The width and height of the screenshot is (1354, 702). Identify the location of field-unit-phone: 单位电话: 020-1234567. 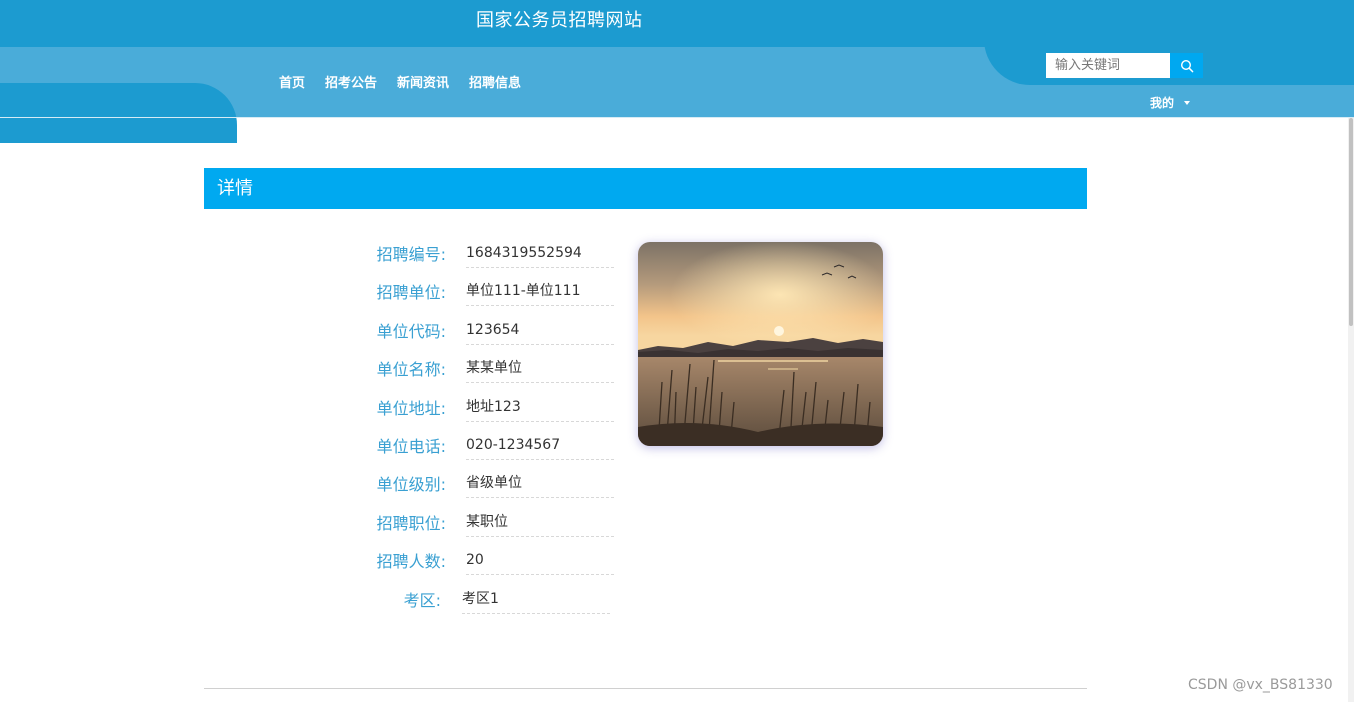
(460, 451).